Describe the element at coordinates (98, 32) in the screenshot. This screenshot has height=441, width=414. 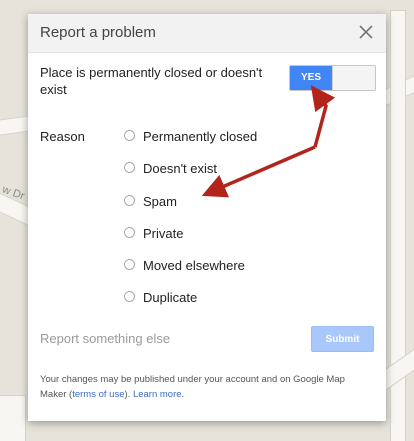
I see `dialog-title: Report a problem` at that location.